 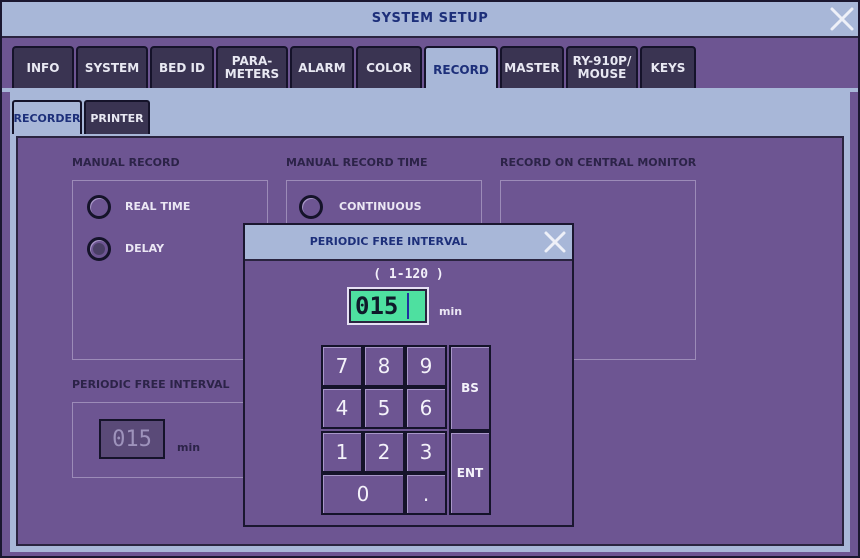 I want to click on periodic-interval-unit: min, so click(x=189, y=447).